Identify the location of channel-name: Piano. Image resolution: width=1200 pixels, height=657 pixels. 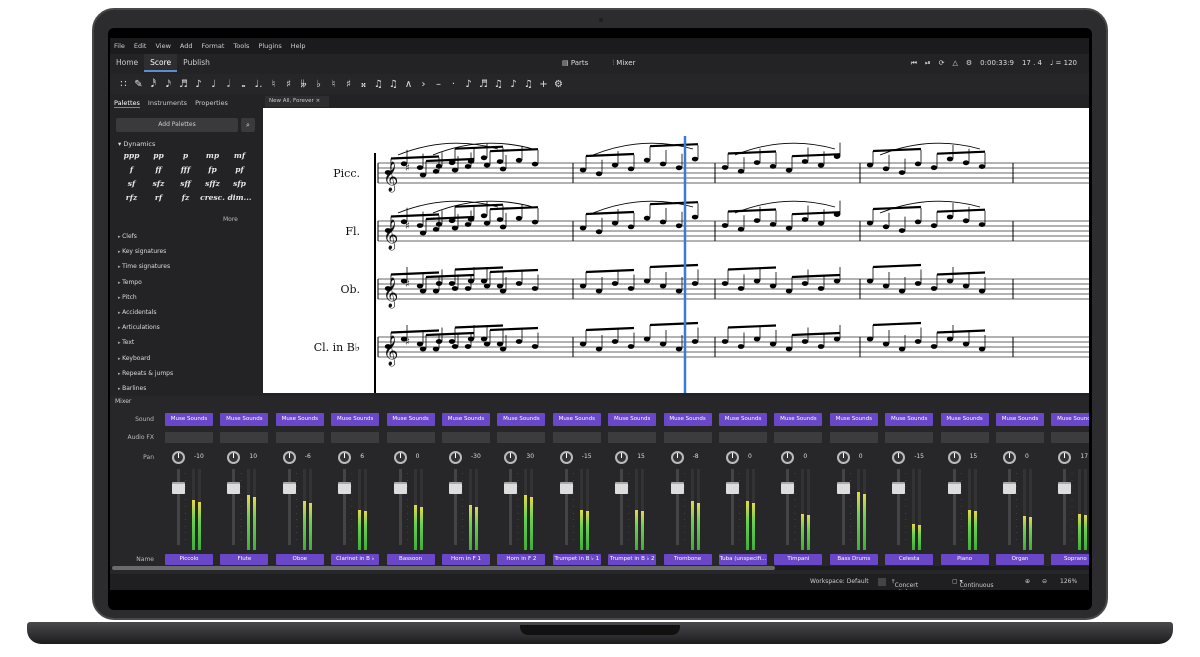
(964, 559).